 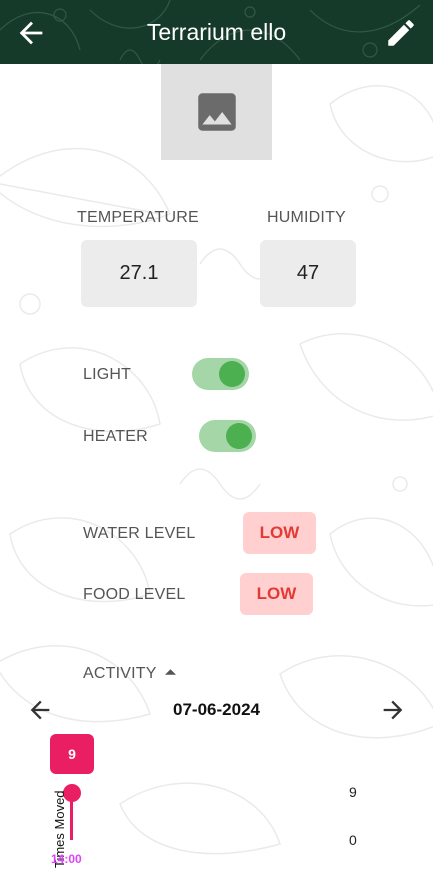 I want to click on humidity-value-box: 47, so click(x=308, y=273).